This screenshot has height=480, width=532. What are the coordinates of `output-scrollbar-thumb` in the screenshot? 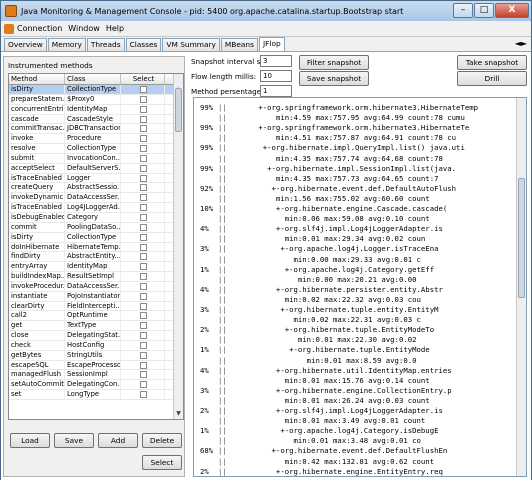 It's located at (521, 238).